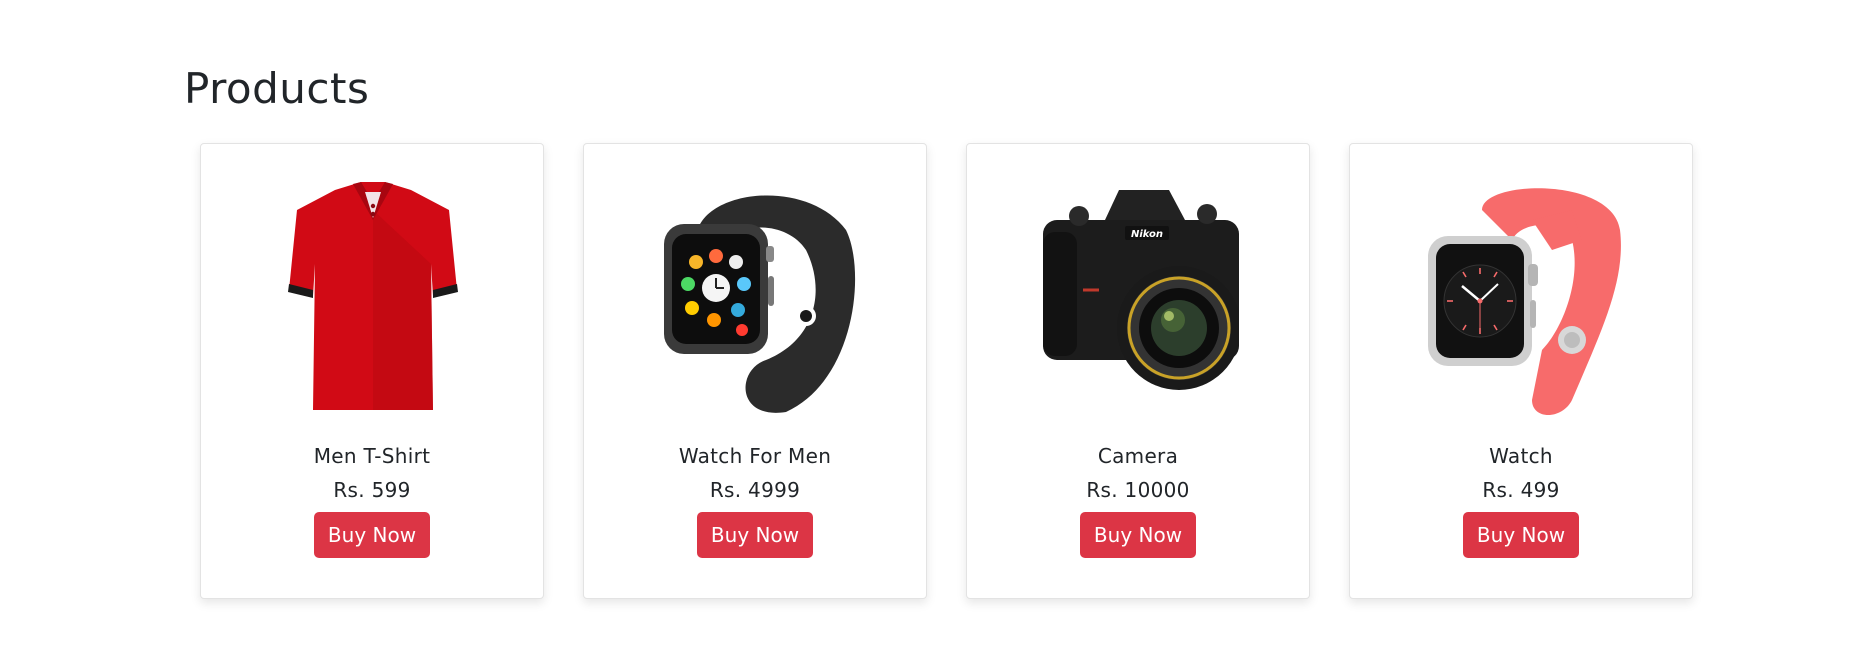 The image size is (1873, 652). I want to click on pink-smartwatch-image, so click(1522, 298).